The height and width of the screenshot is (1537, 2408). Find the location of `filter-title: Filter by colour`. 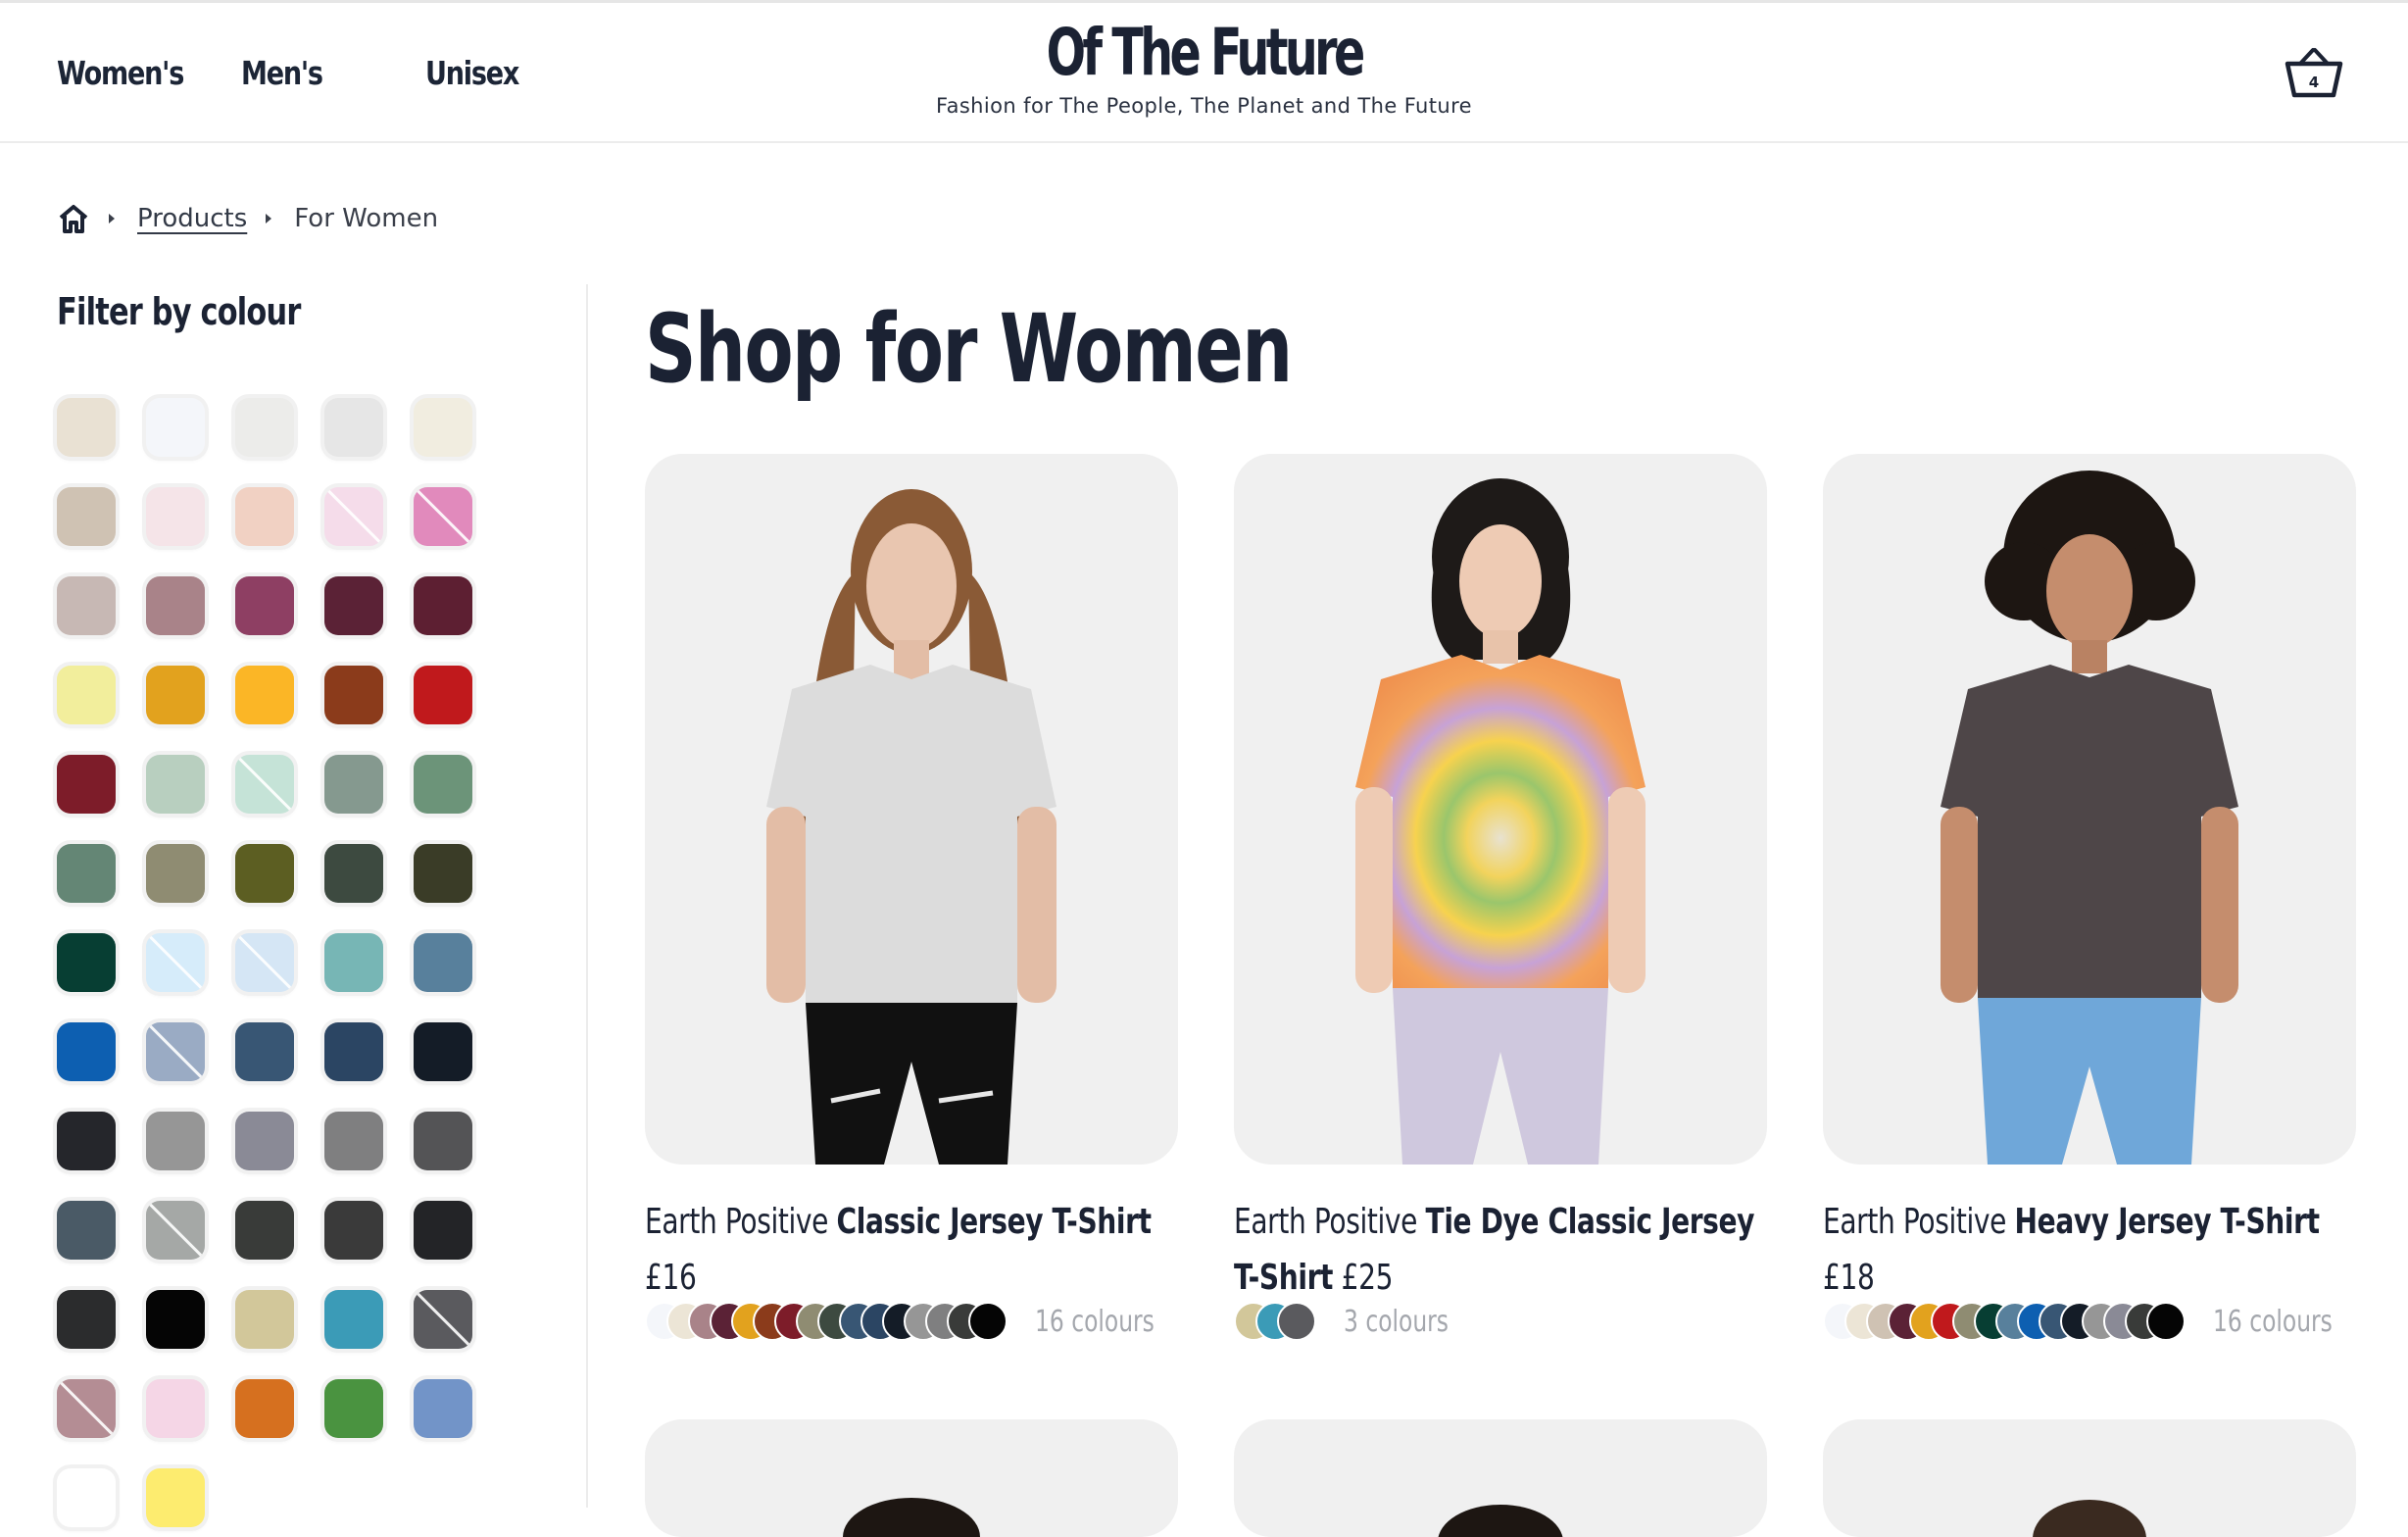

filter-title: Filter by colour is located at coordinates (179, 311).